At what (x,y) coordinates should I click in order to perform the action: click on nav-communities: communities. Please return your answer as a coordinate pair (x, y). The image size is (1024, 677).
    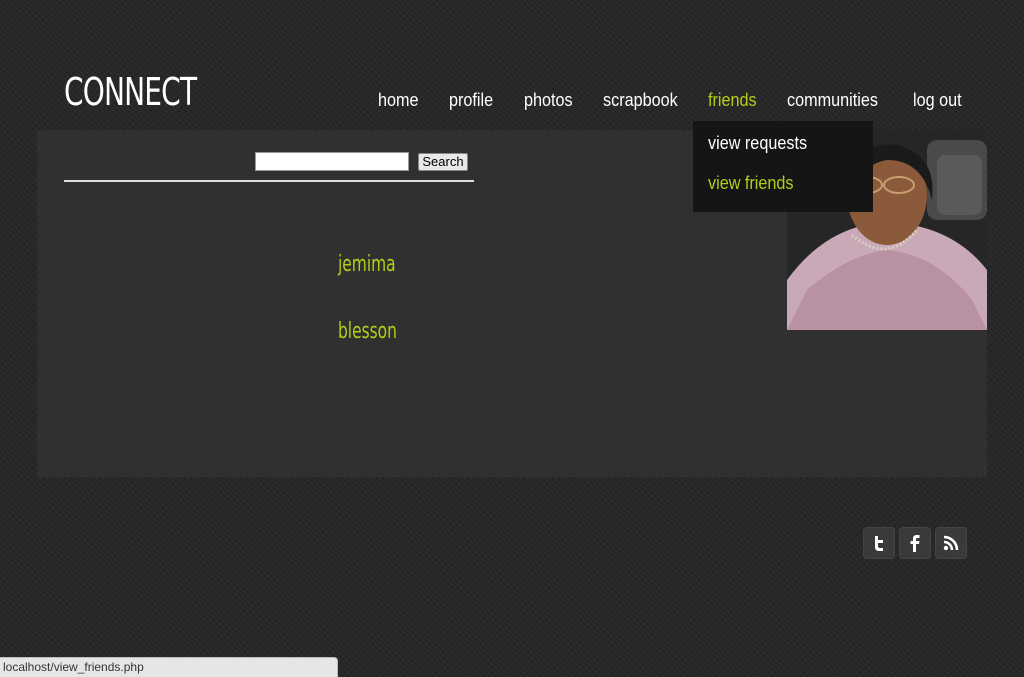
    Looking at the image, I should click on (832, 100).